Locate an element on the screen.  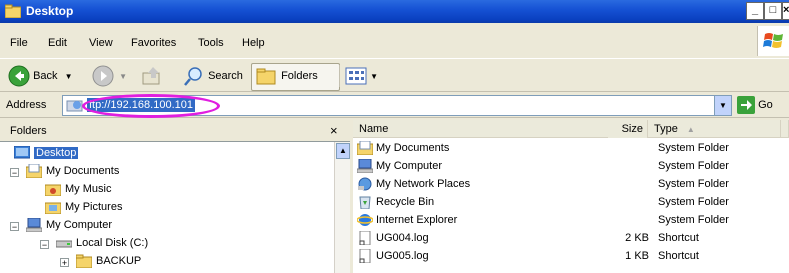
folders-button: Folders is located at coordinates (295, 77).